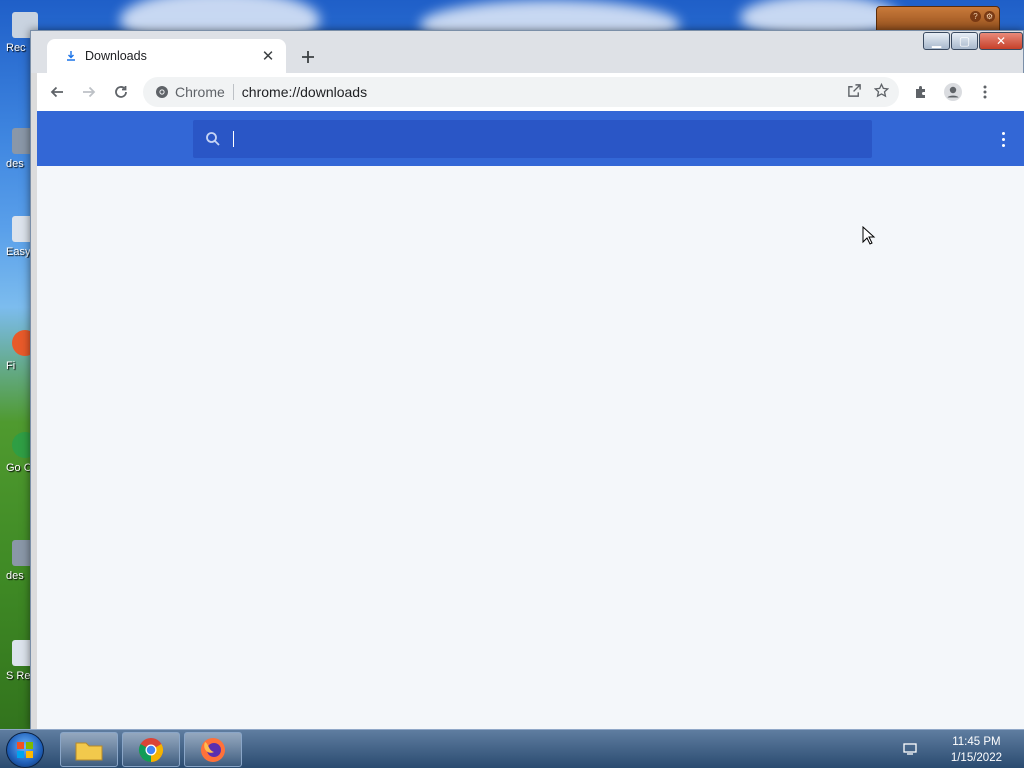 The height and width of the screenshot is (768, 1024). I want to click on forward-button, so click(89, 92).